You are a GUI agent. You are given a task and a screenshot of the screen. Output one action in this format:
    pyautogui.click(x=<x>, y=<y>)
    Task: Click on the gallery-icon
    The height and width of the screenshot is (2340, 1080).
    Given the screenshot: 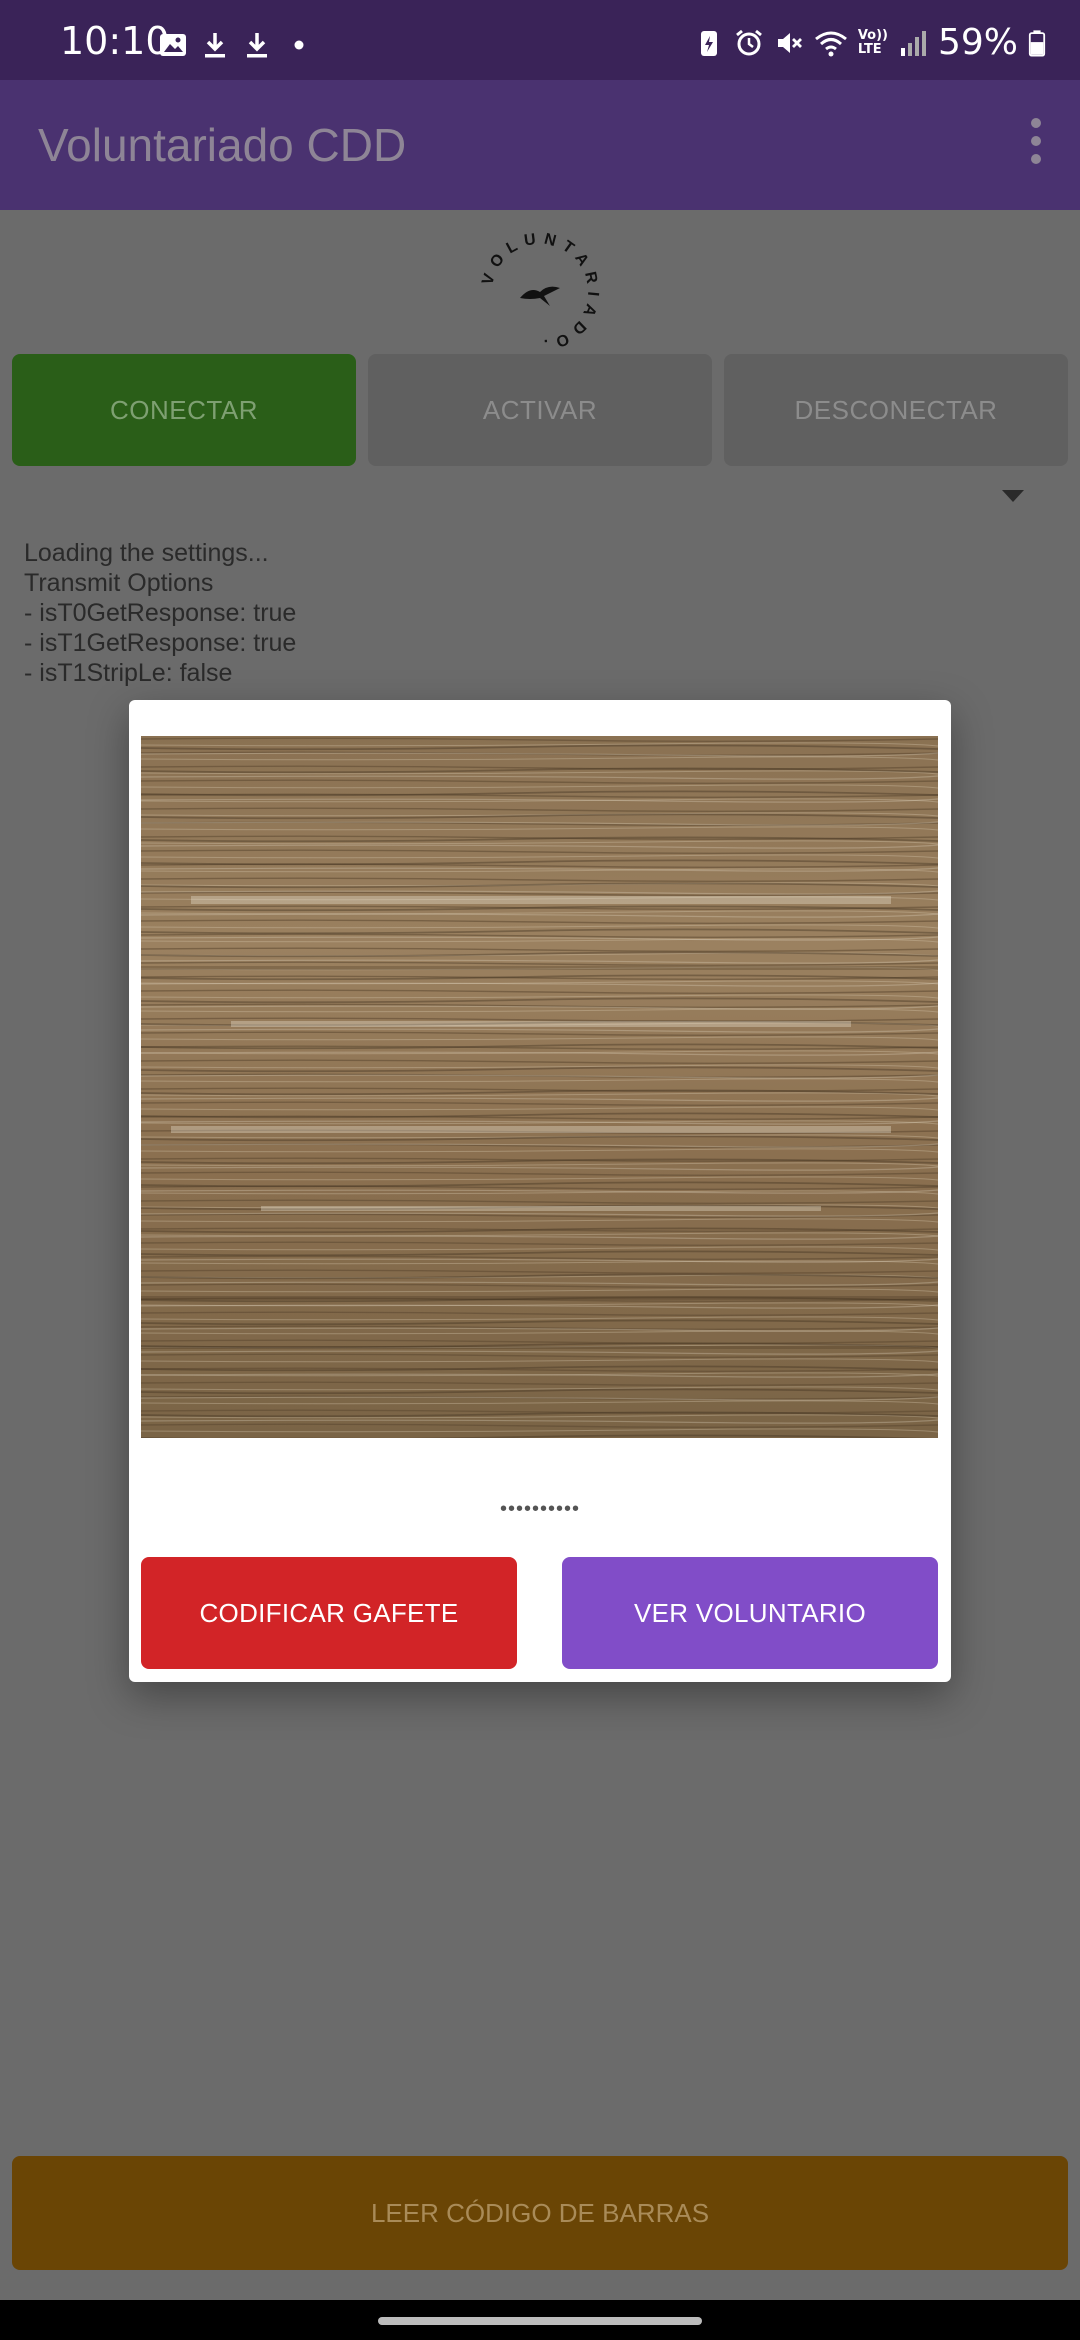 What is the action you would take?
    pyautogui.click(x=173, y=45)
    